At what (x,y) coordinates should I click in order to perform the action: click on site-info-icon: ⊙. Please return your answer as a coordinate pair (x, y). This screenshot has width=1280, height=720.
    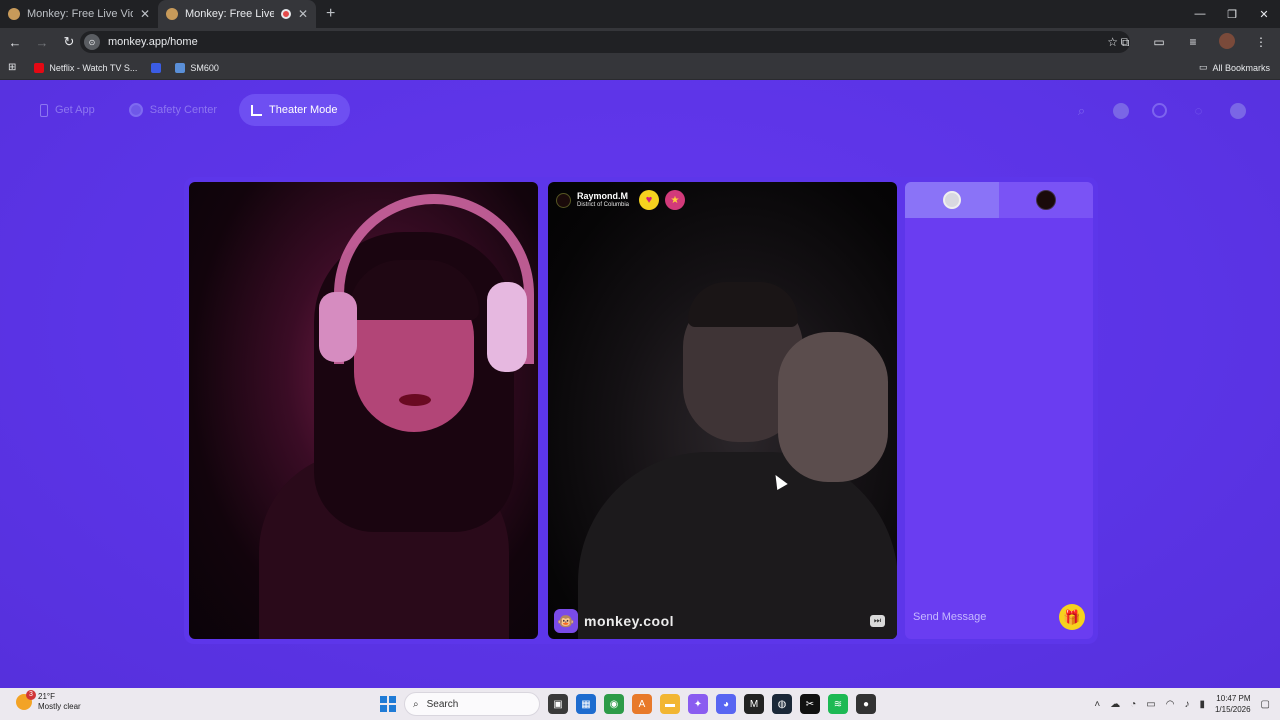
    Looking at the image, I should click on (92, 42).